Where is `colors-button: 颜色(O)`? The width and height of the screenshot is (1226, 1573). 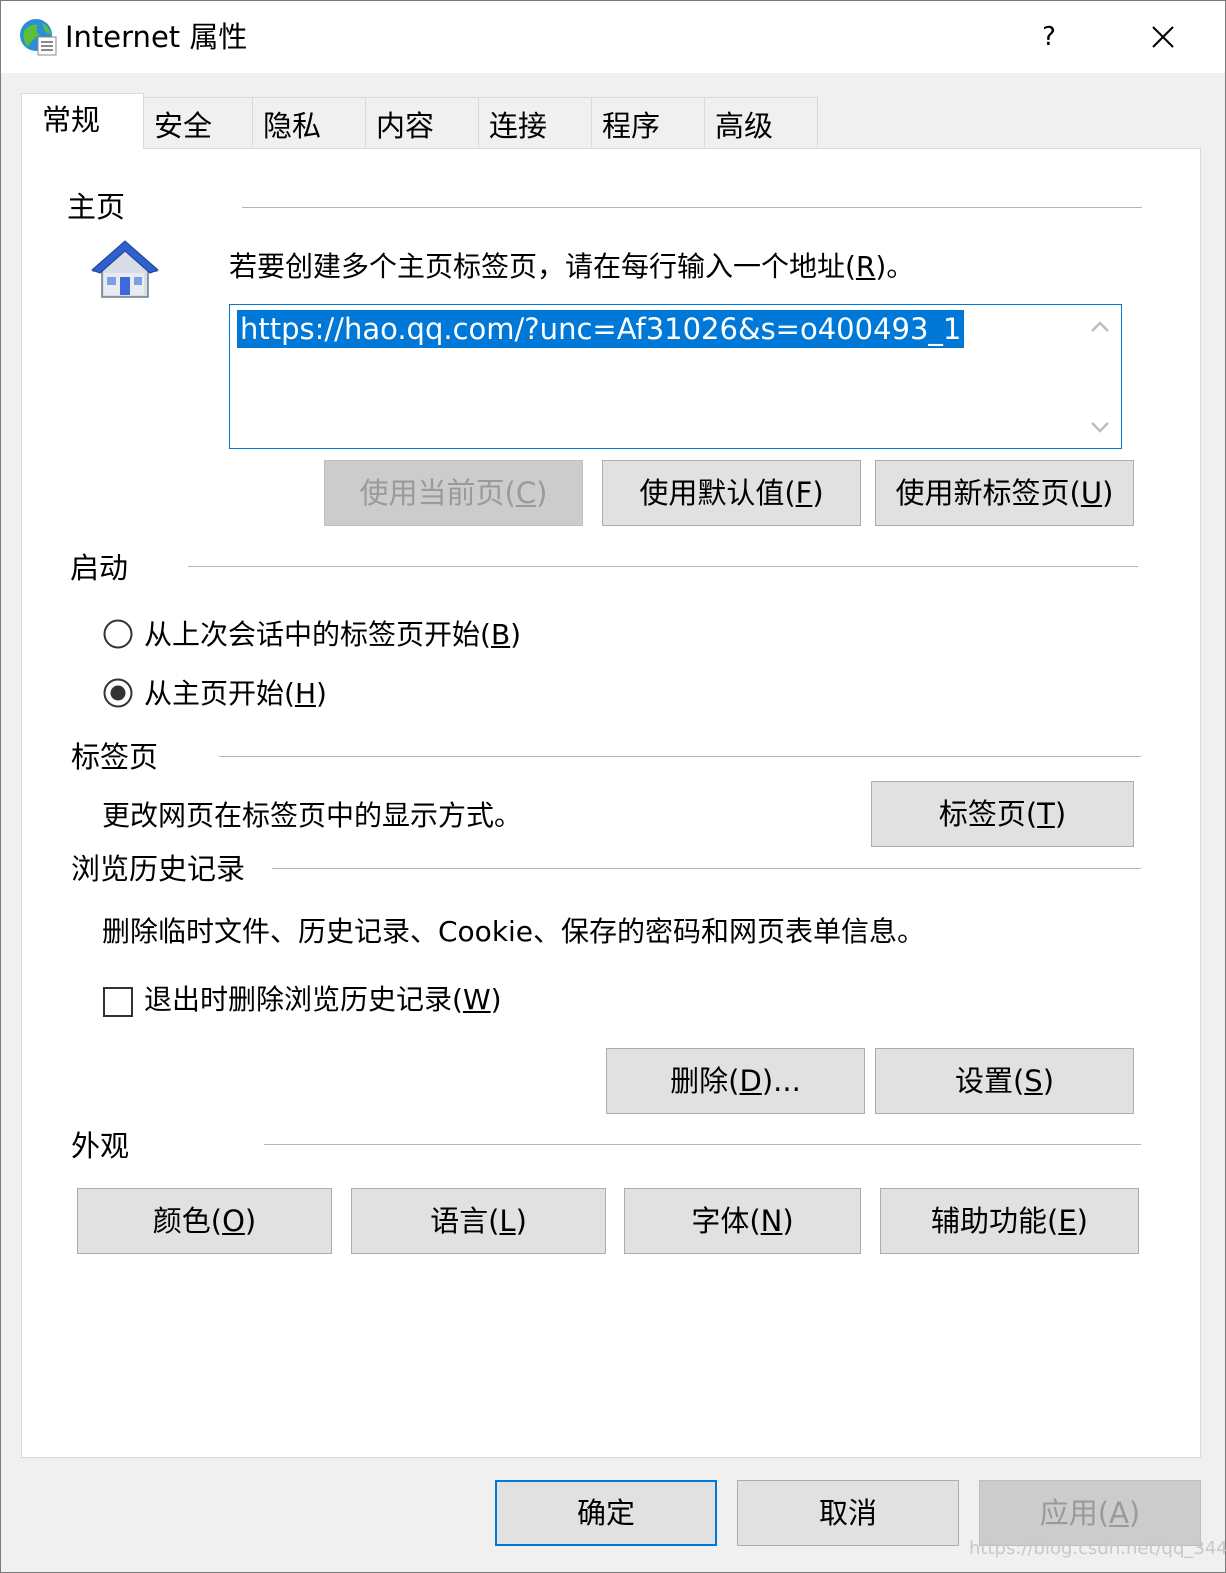 colors-button: 颜色(O) is located at coordinates (204, 1221).